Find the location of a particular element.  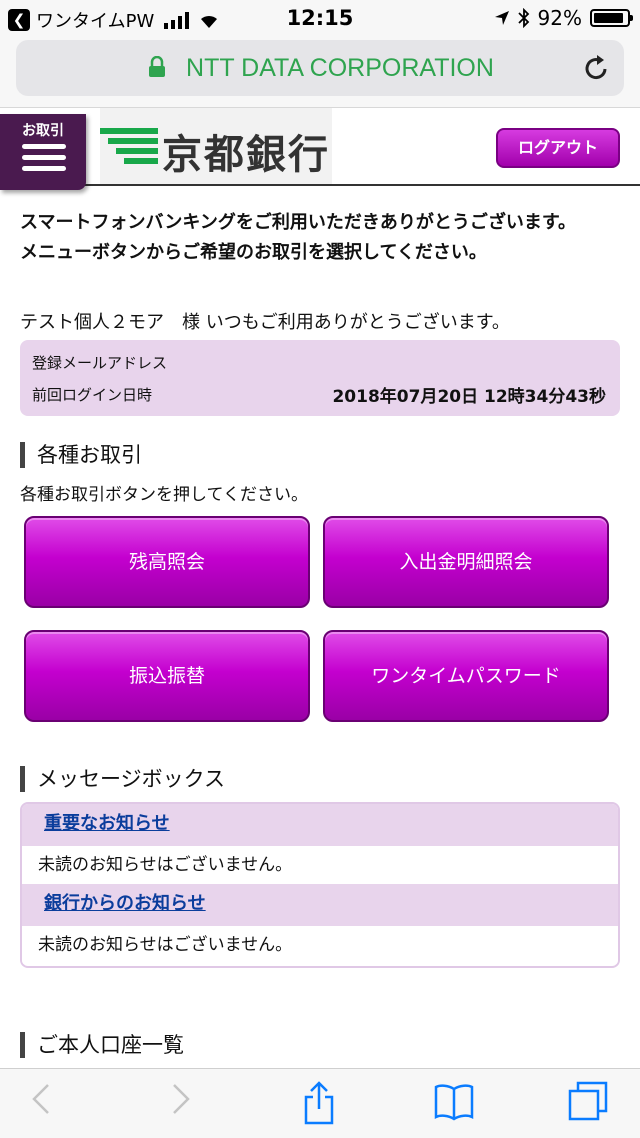

battery-fill is located at coordinates (609, 18).